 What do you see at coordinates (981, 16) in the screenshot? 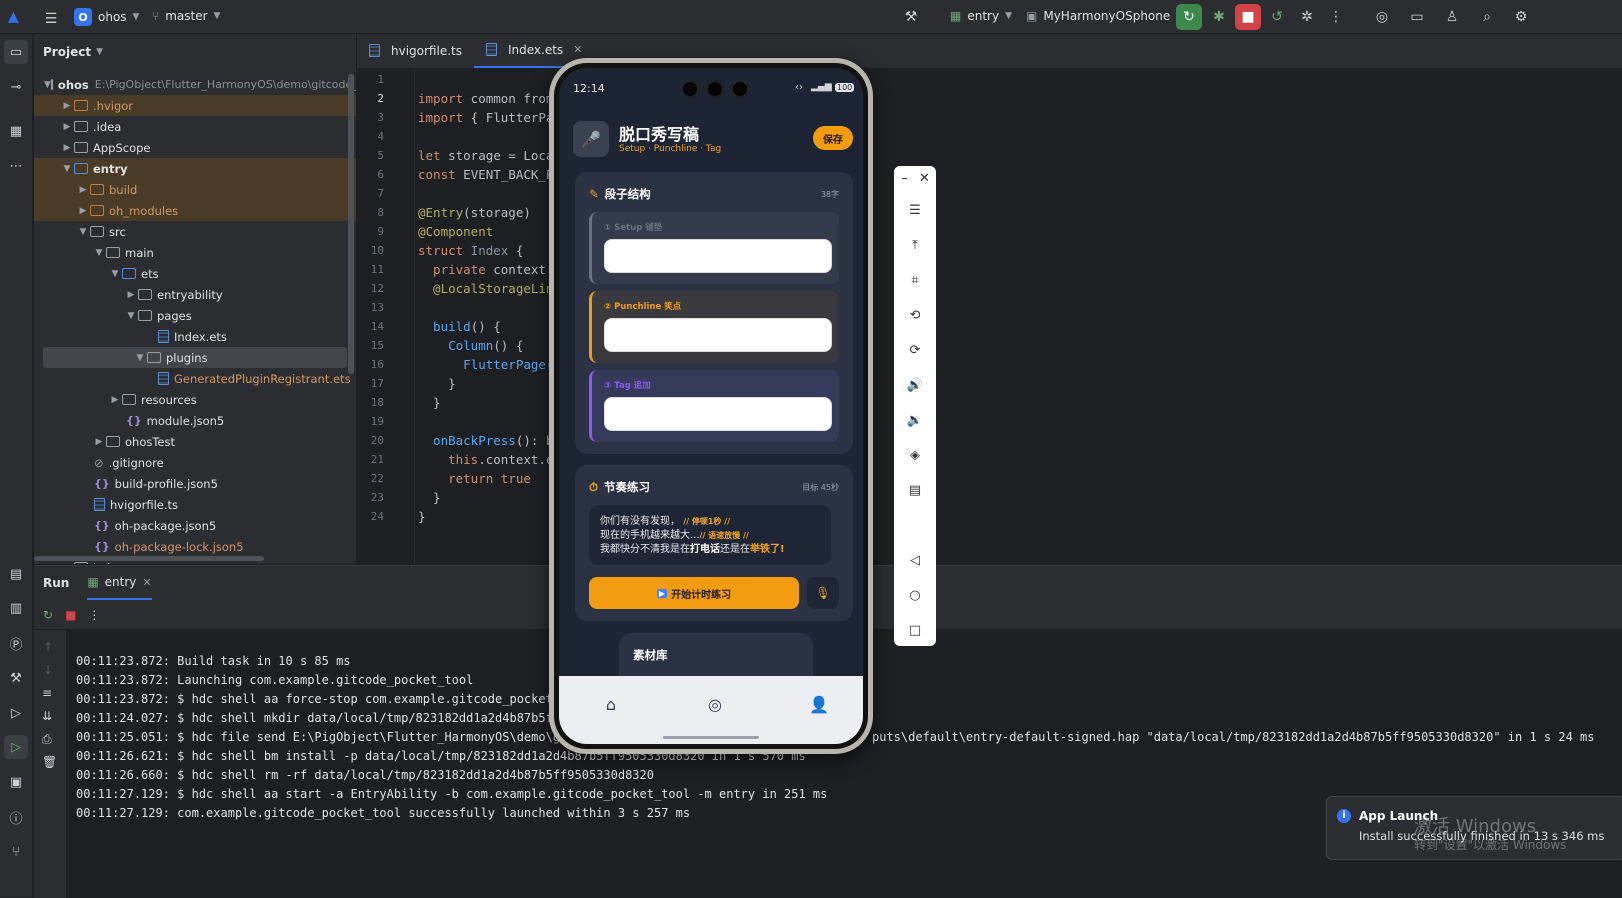
I see `run-config-selector: ▦ entry ▼` at bounding box center [981, 16].